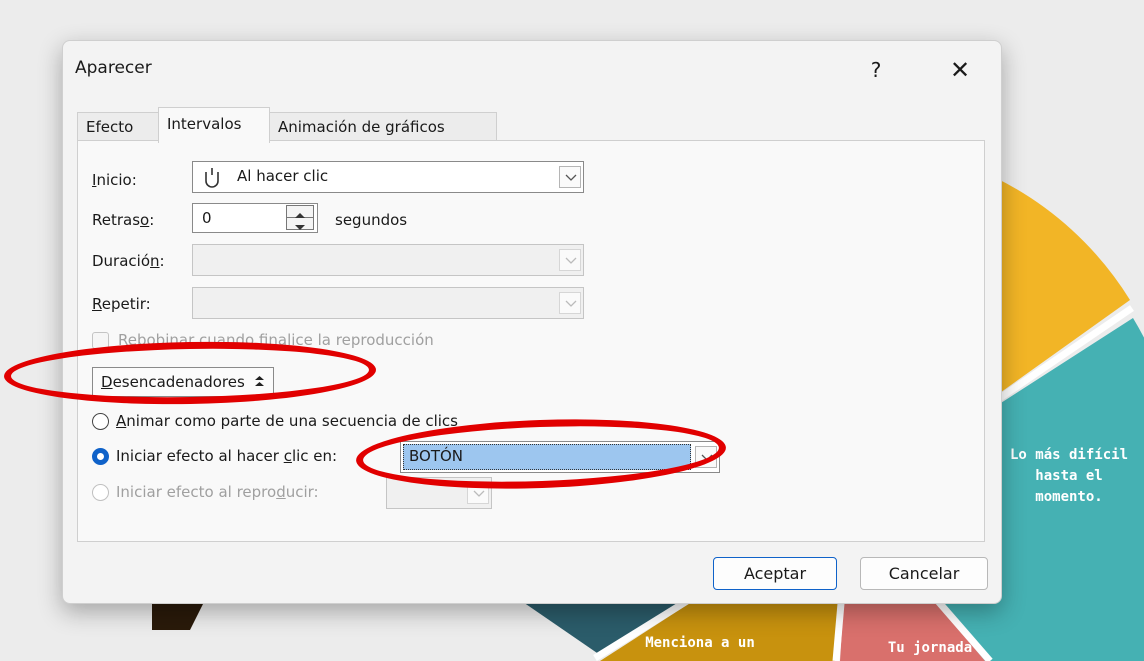 The image size is (1144, 661). I want to click on radio-on-click, so click(100, 456).